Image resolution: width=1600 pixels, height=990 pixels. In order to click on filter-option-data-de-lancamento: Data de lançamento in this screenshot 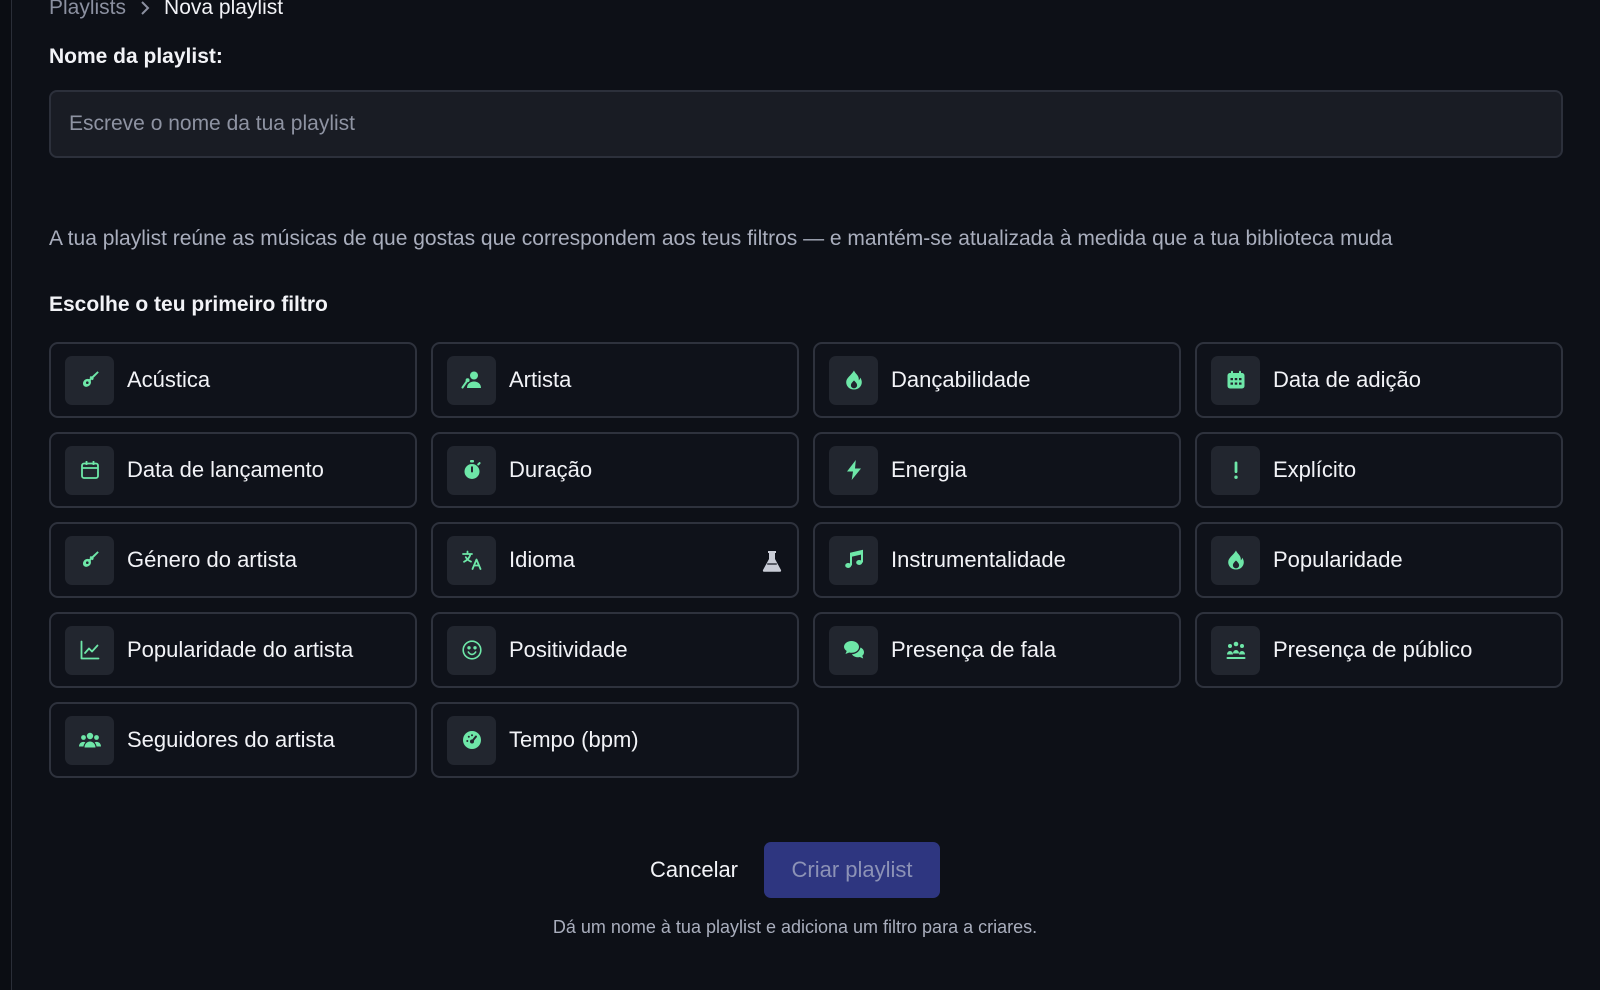, I will do `click(233, 470)`.